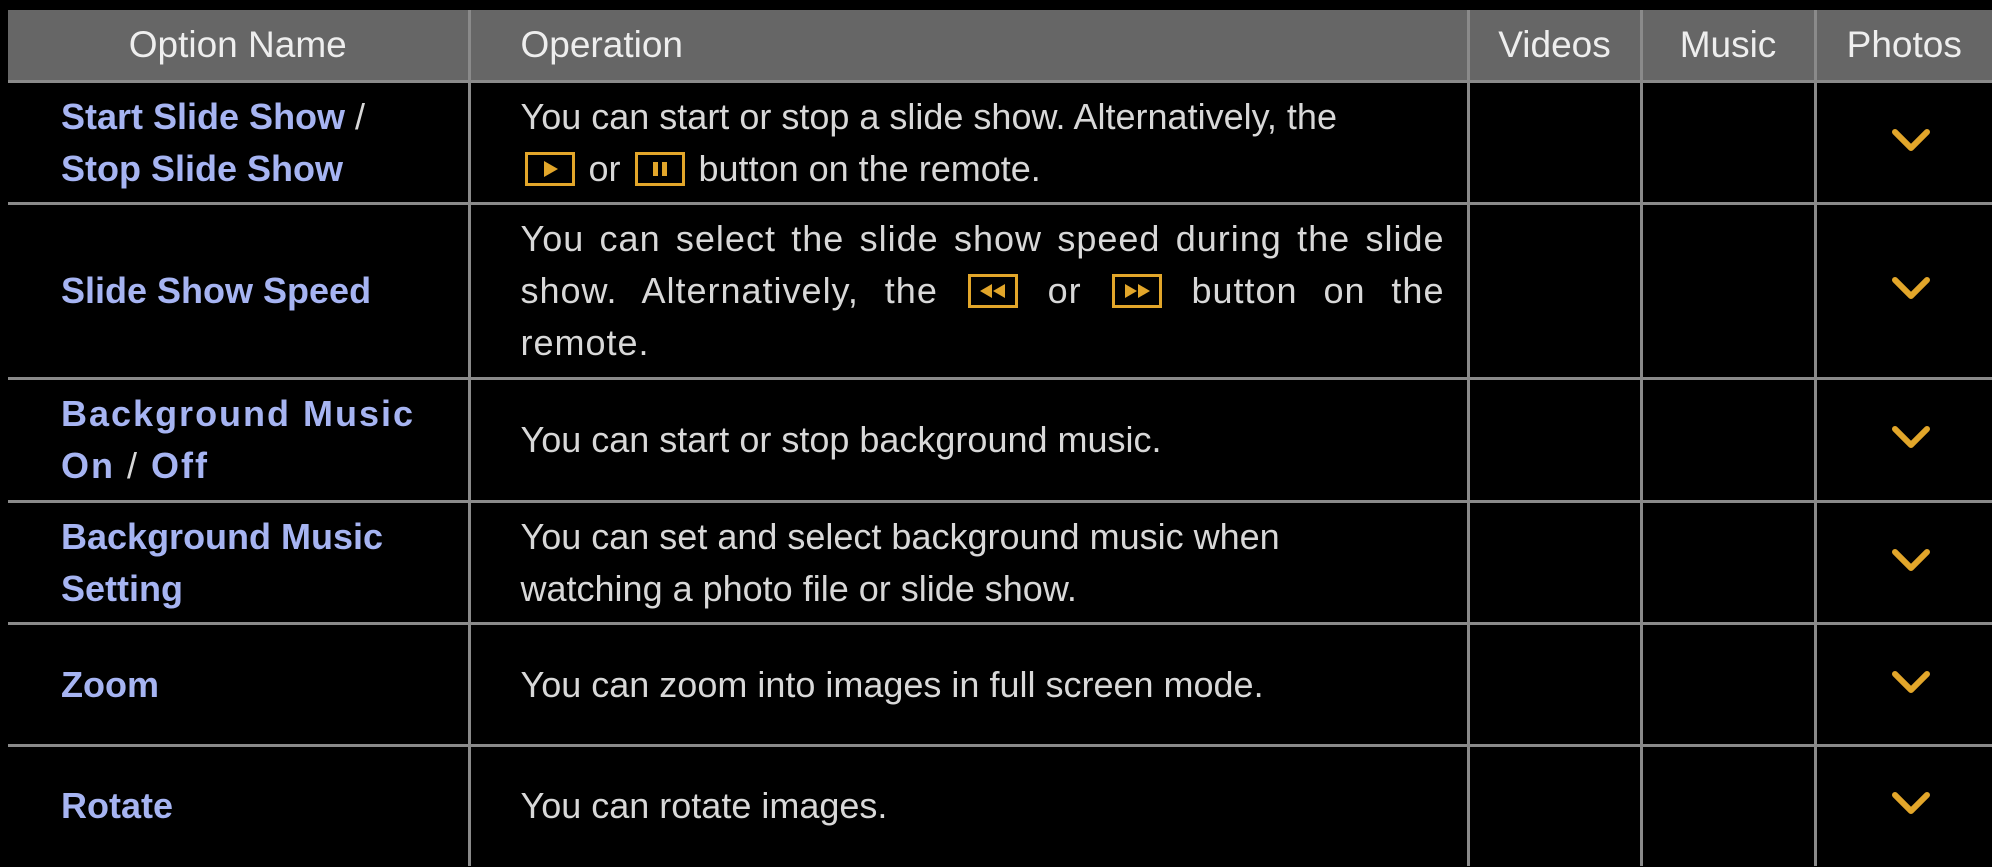  I want to click on header-photos: Photos, so click(1902, 46).